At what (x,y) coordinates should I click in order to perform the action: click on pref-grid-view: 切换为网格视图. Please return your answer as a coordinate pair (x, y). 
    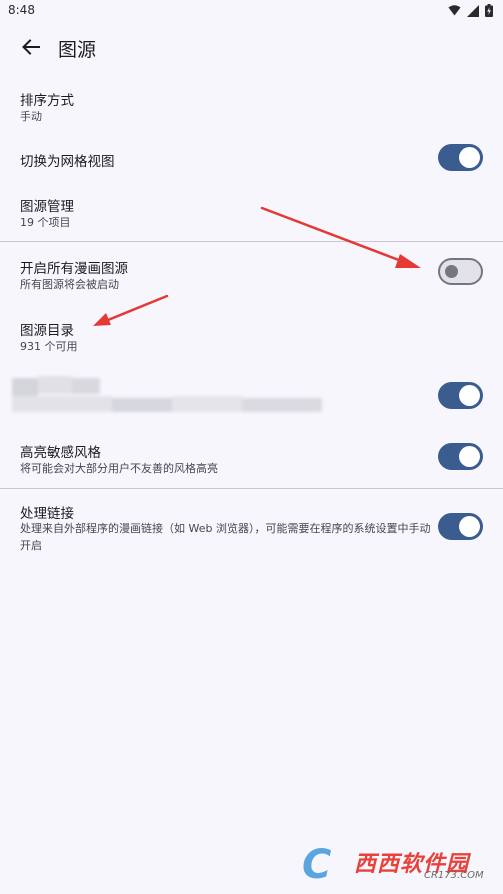
    Looking at the image, I should click on (251, 160).